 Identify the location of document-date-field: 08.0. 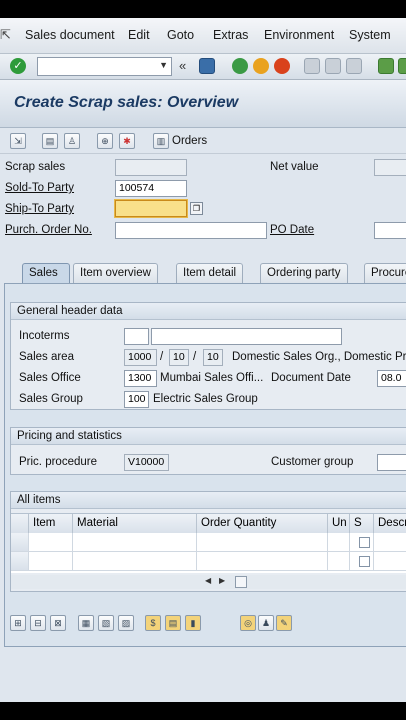
(391, 378).